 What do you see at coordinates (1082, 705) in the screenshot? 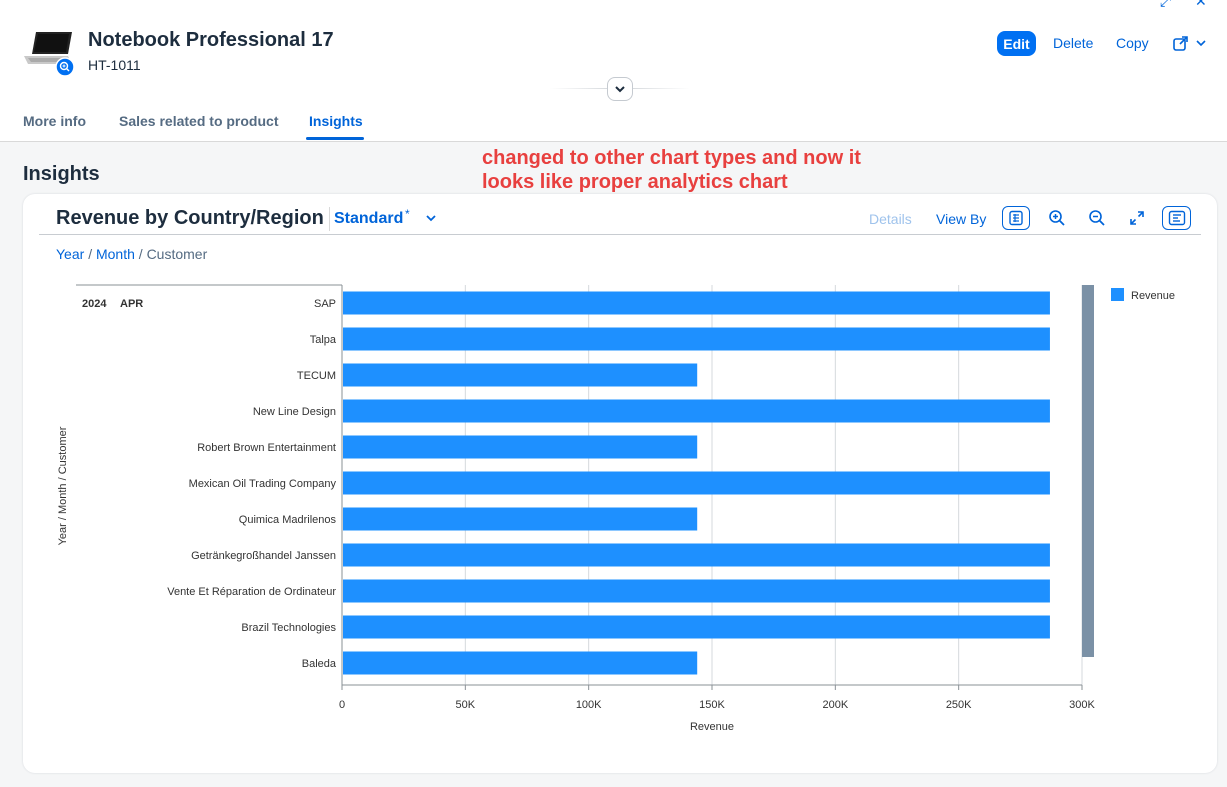
I see `x-tick-label: 300K` at bounding box center [1082, 705].